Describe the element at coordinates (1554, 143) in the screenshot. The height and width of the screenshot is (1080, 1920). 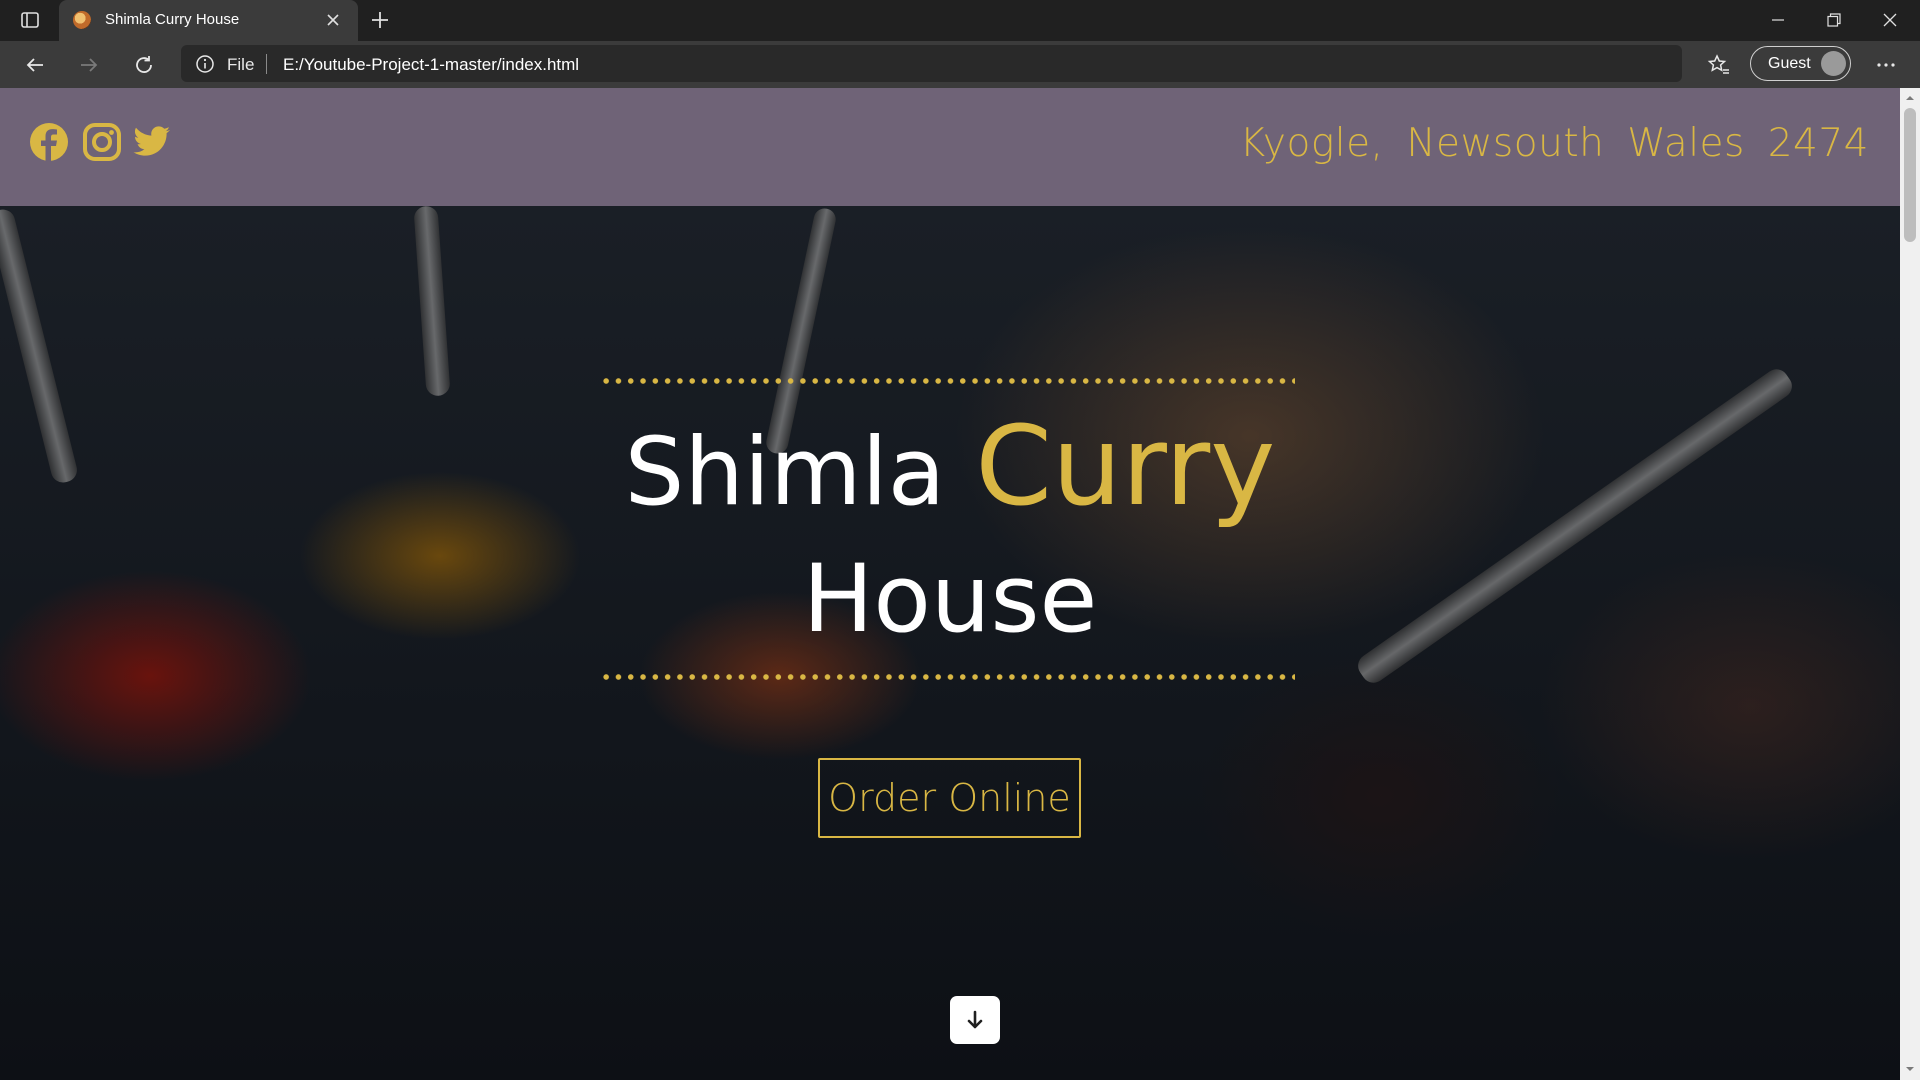
I see `location-address: Kyogle, Newsouth Wales 2474` at that location.